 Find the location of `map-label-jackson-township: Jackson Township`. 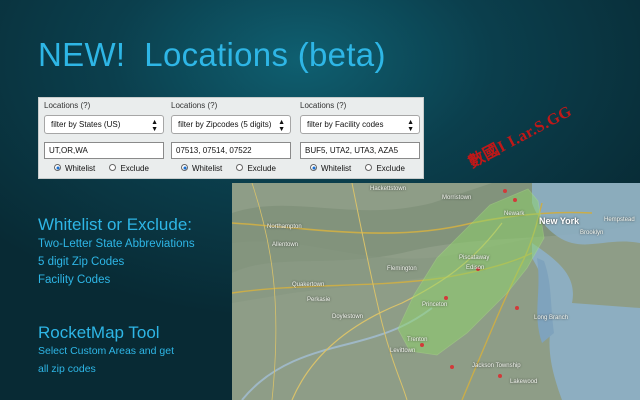

map-label-jackson-township: Jackson Township is located at coordinates (496, 366).